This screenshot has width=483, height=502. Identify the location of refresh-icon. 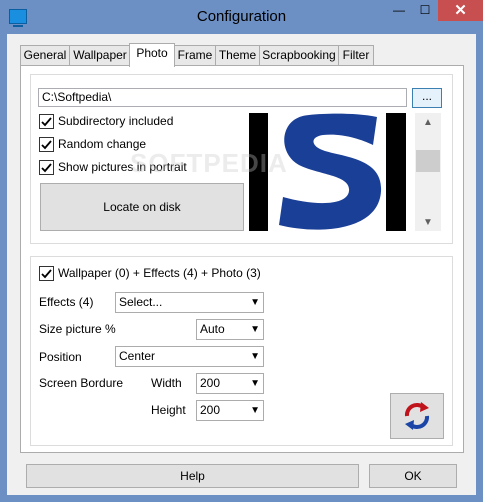
(417, 416).